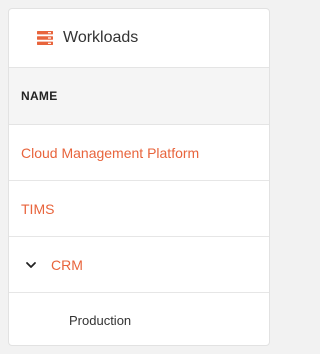  I want to click on workload-row: CRM, so click(139, 265).